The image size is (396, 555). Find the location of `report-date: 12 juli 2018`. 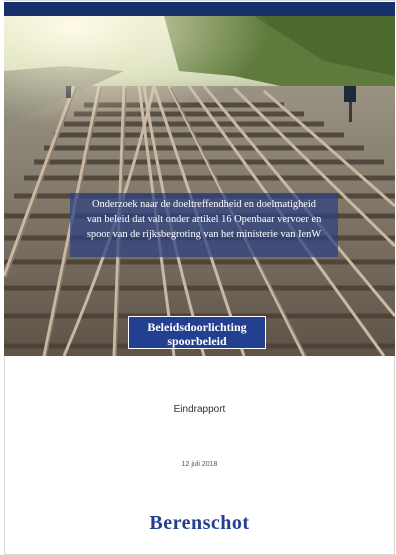

report-date: 12 juli 2018 is located at coordinates (199, 464).